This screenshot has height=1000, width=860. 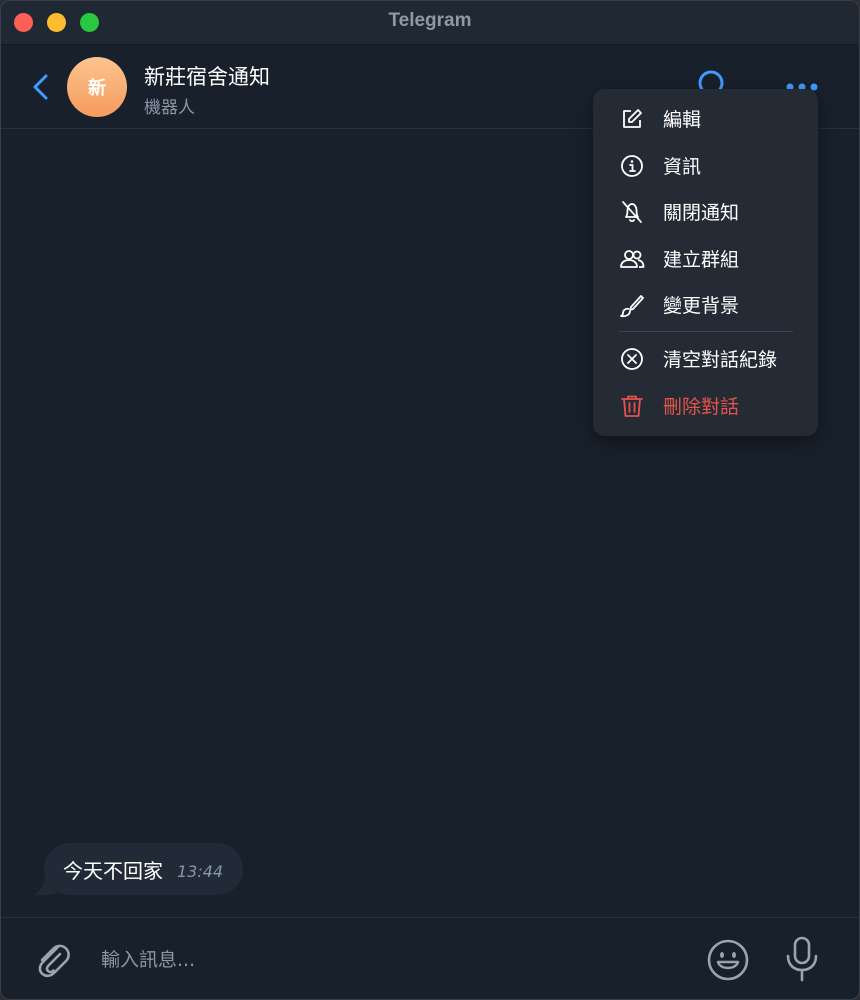 What do you see at coordinates (97, 87) in the screenshot?
I see `chat-avatar: 新` at bounding box center [97, 87].